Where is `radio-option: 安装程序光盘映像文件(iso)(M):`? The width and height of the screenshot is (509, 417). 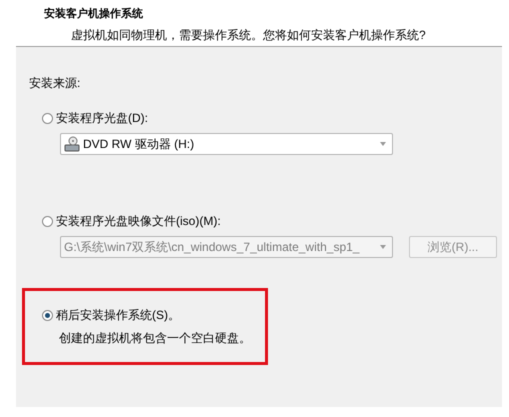
radio-option: 安装程序光盘映像文件(iso)(M): is located at coordinates (270, 221).